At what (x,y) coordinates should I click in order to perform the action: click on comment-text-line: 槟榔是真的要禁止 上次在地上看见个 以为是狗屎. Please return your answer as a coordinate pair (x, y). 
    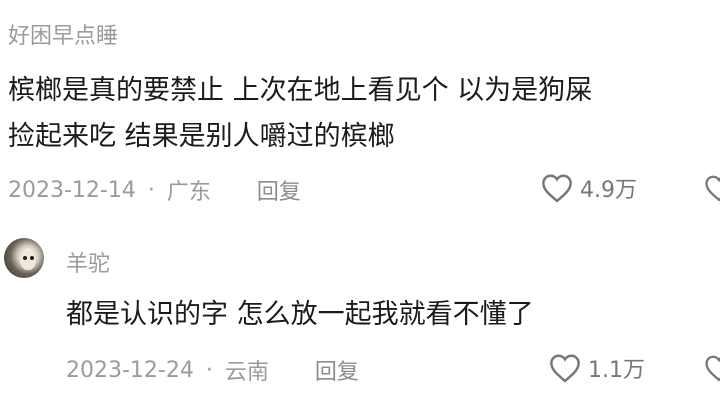
    Looking at the image, I should click on (300, 90).